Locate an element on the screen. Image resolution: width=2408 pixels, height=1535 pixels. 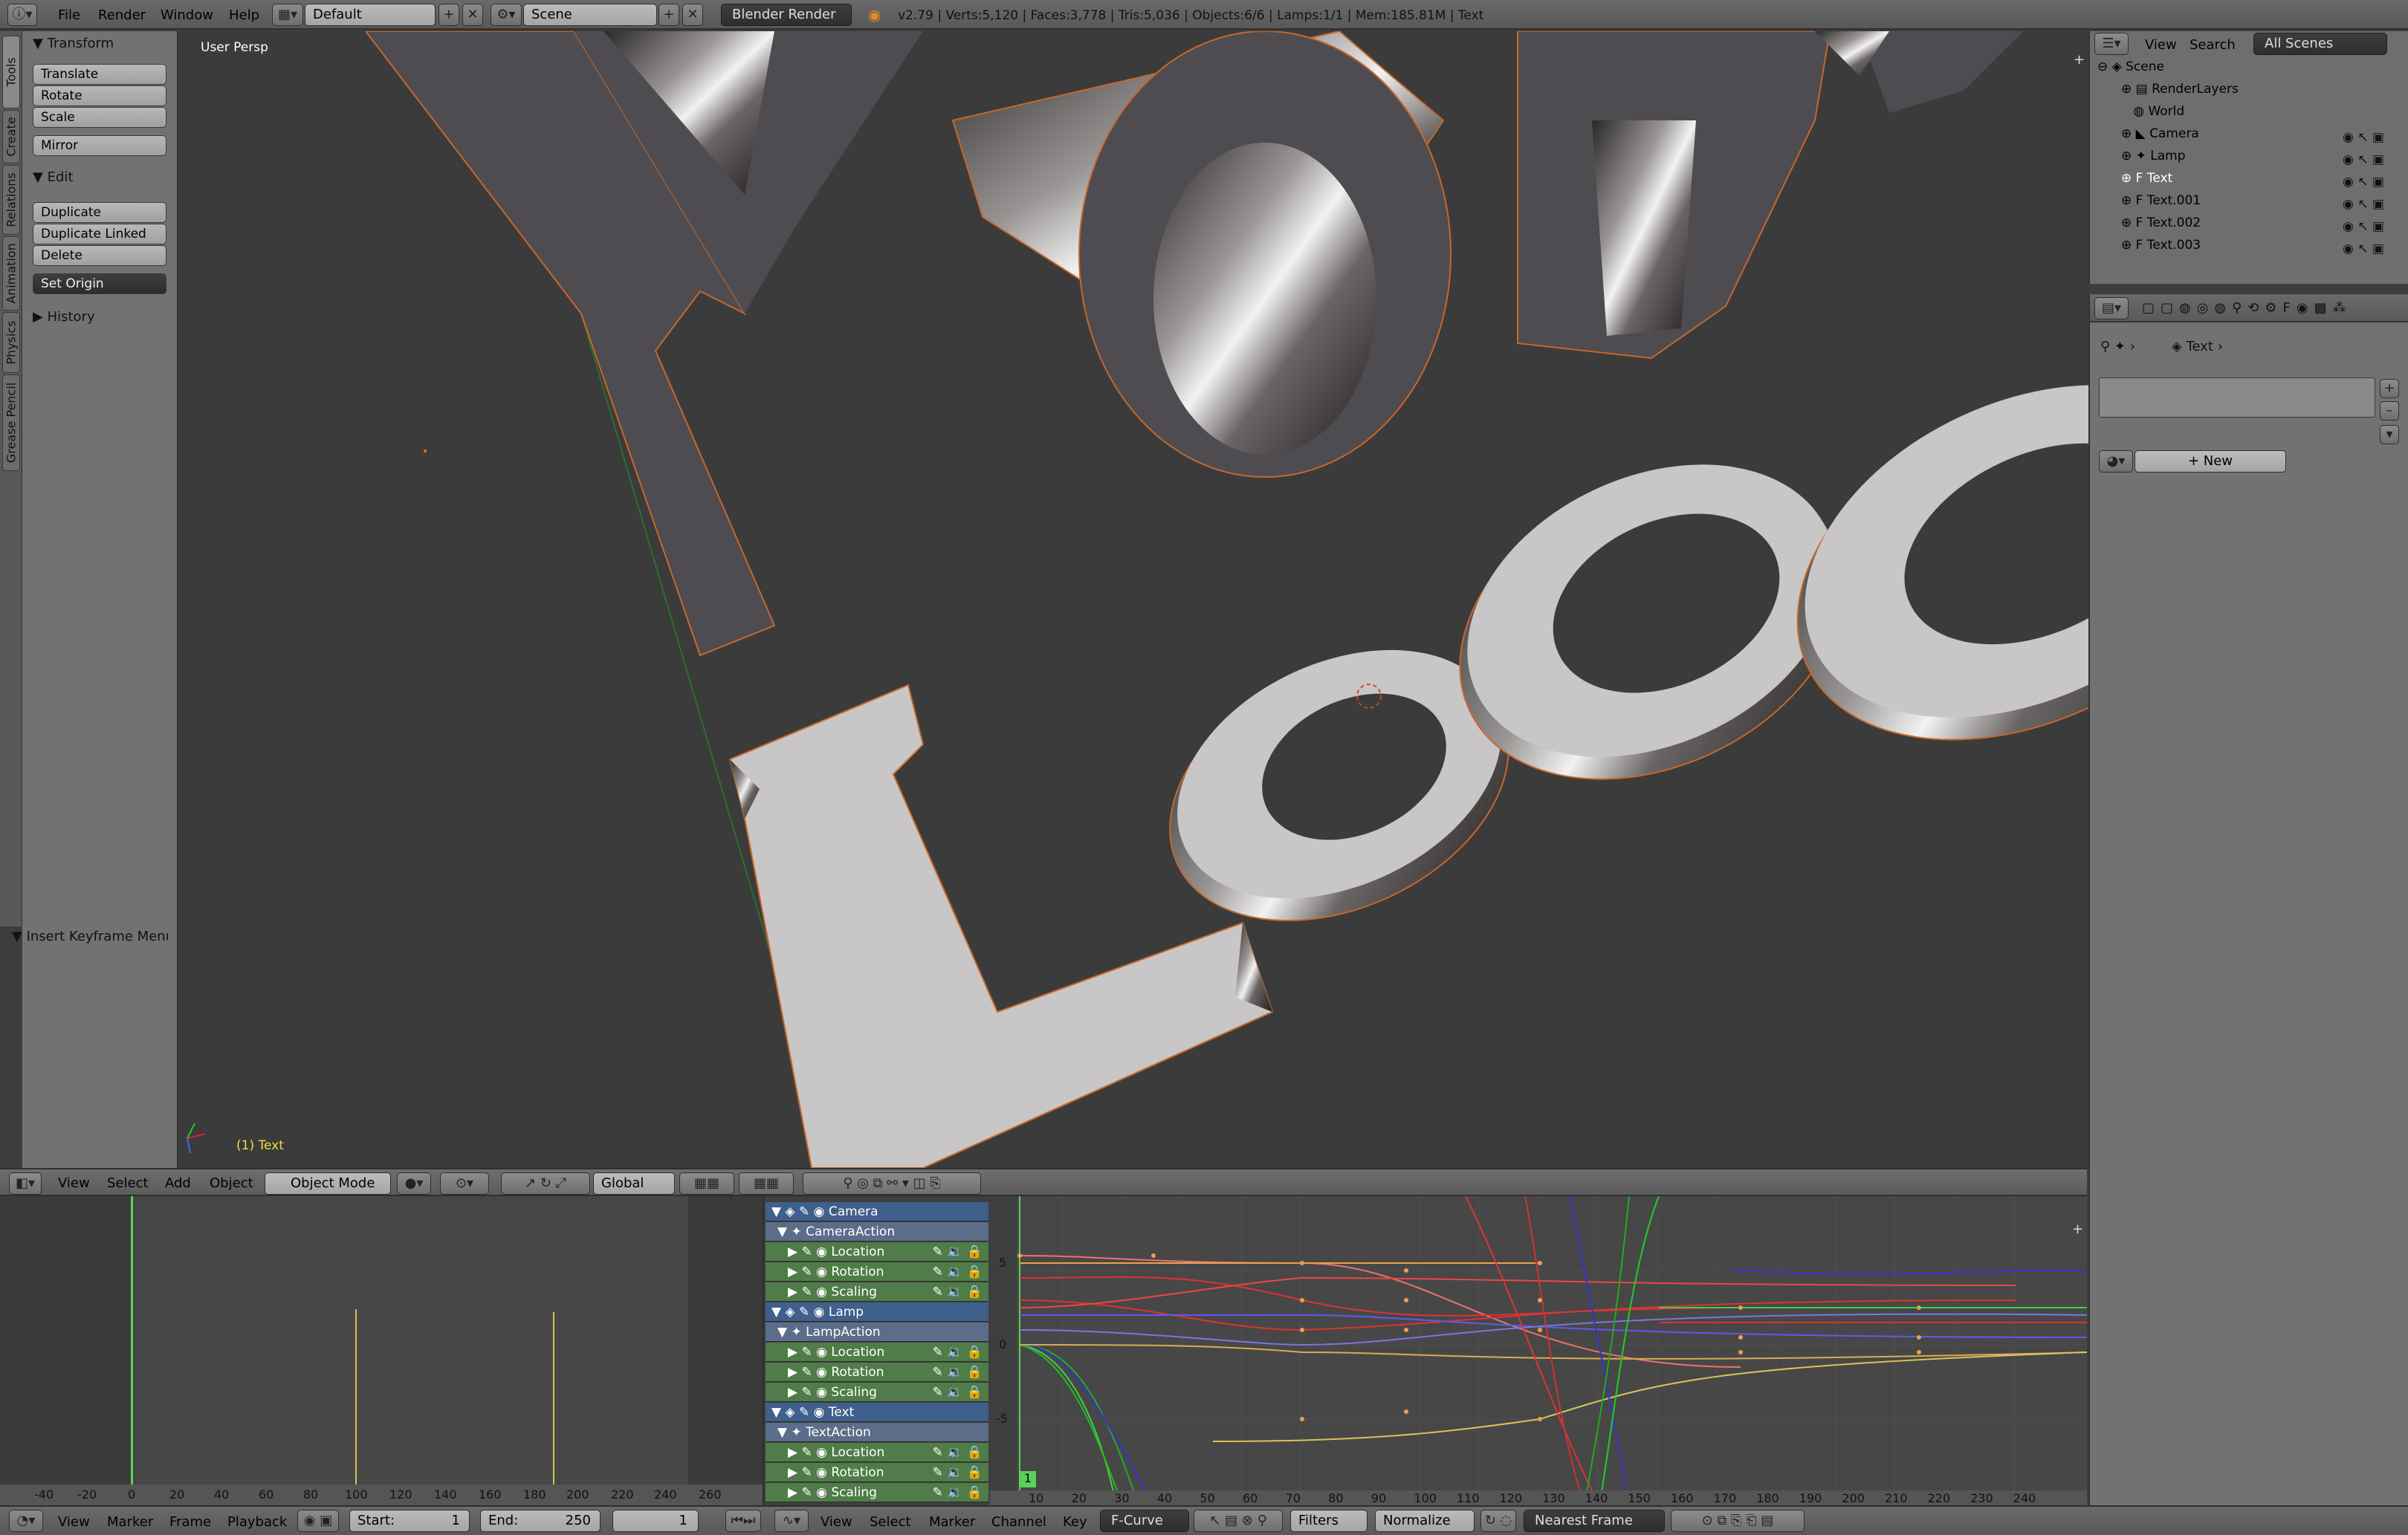
layout-select: Default is located at coordinates (370, 15).